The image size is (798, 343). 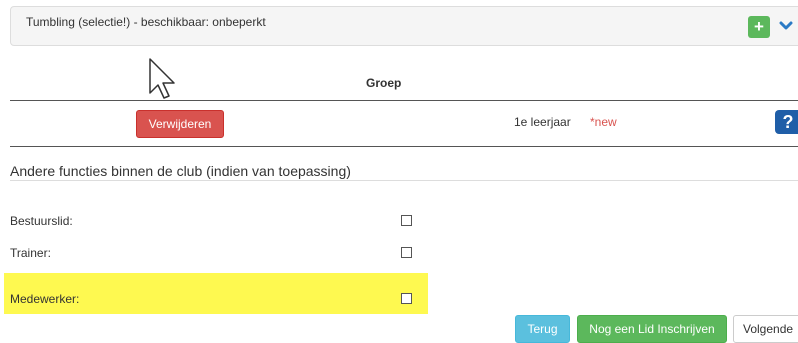 I want to click on table-bottom-divider, so click(x=404, y=146).